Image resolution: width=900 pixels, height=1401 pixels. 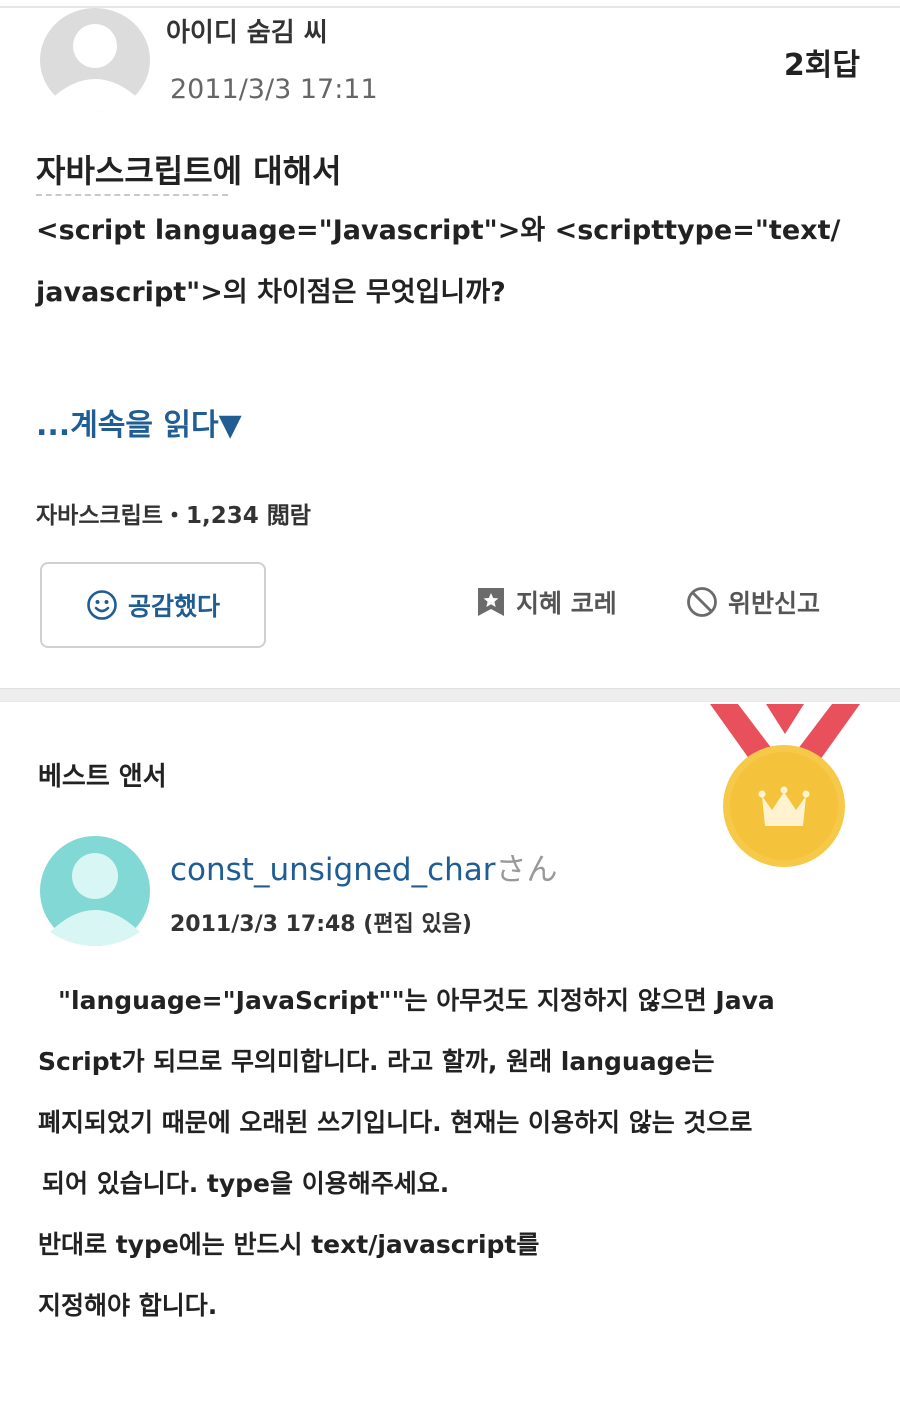 What do you see at coordinates (321, 924) in the screenshot?
I see `answer-date: 2011/3/3 17:48 (편집 있음)` at bounding box center [321, 924].